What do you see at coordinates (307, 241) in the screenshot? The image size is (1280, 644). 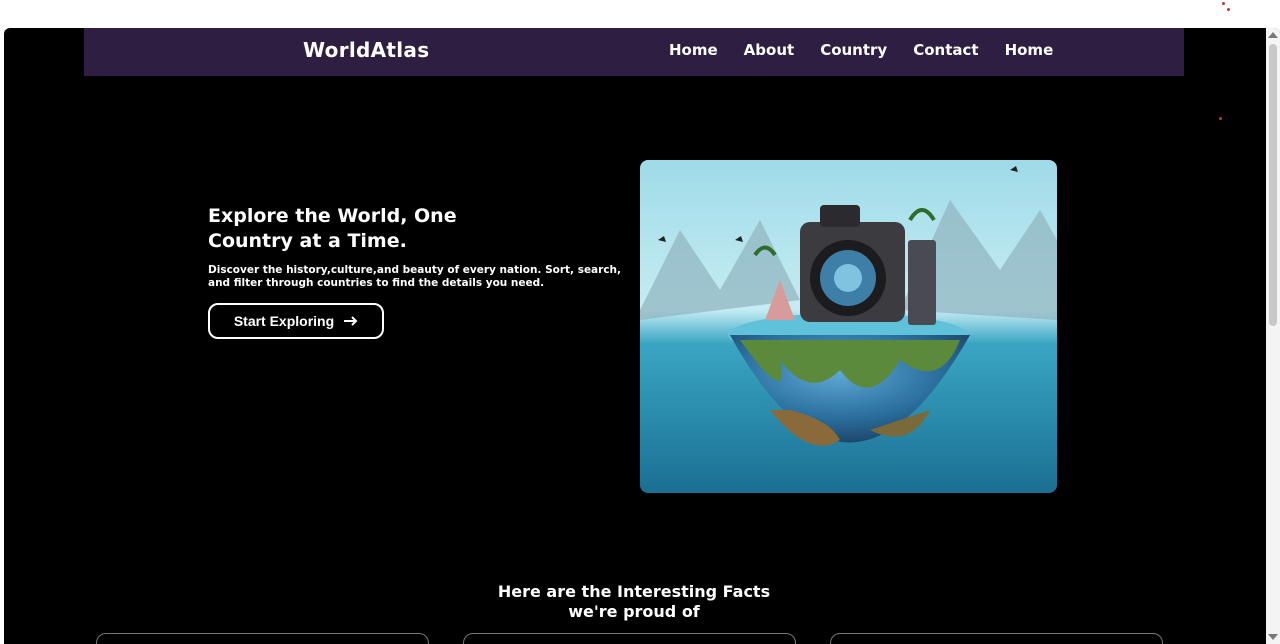 I see `hero-title-line2: Country at a Time.` at bounding box center [307, 241].